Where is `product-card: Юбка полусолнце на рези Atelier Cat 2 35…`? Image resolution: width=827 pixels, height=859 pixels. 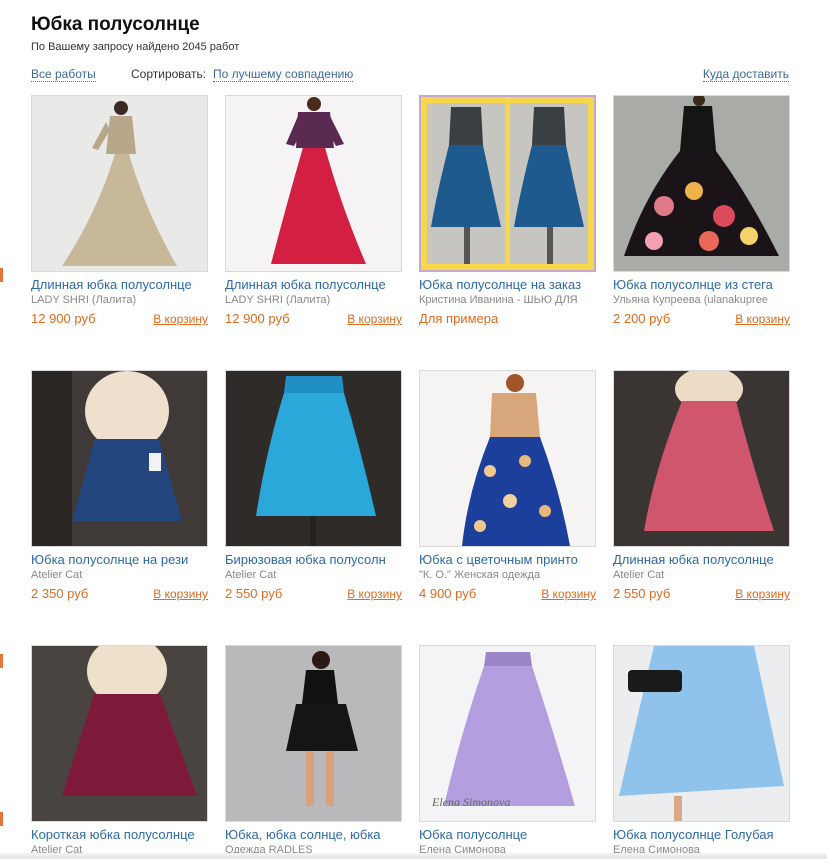 product-card: Юбка полусолнце на рези Atelier Cat 2 35… is located at coordinates (119, 486).